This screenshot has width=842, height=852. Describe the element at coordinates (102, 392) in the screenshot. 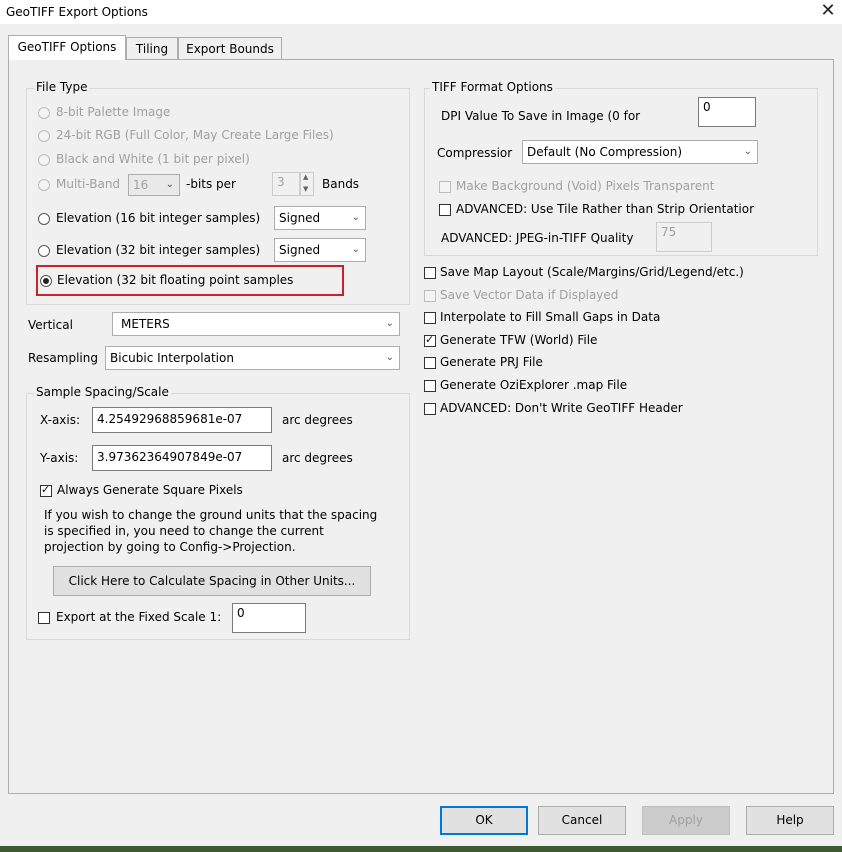

I see `sample-spacing-title: Sample Spacing/Scale` at that location.